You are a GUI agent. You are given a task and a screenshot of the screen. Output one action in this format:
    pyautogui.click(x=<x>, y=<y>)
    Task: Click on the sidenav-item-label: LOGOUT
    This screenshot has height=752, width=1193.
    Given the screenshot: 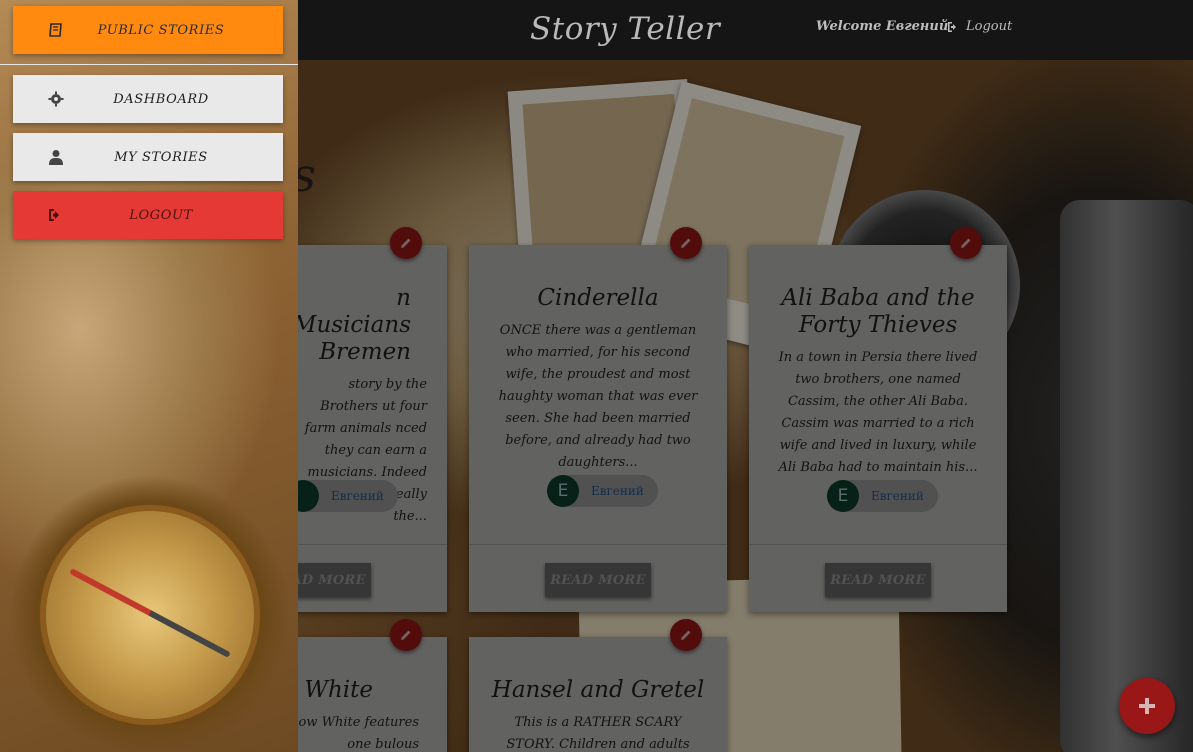 What is the action you would take?
    pyautogui.click(x=161, y=215)
    